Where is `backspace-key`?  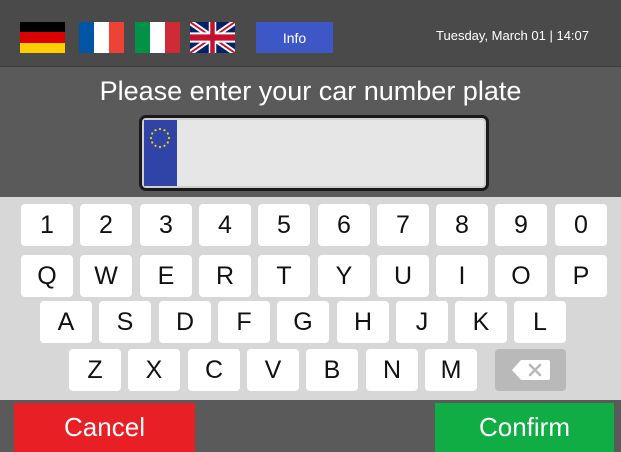 backspace-key is located at coordinates (530, 370).